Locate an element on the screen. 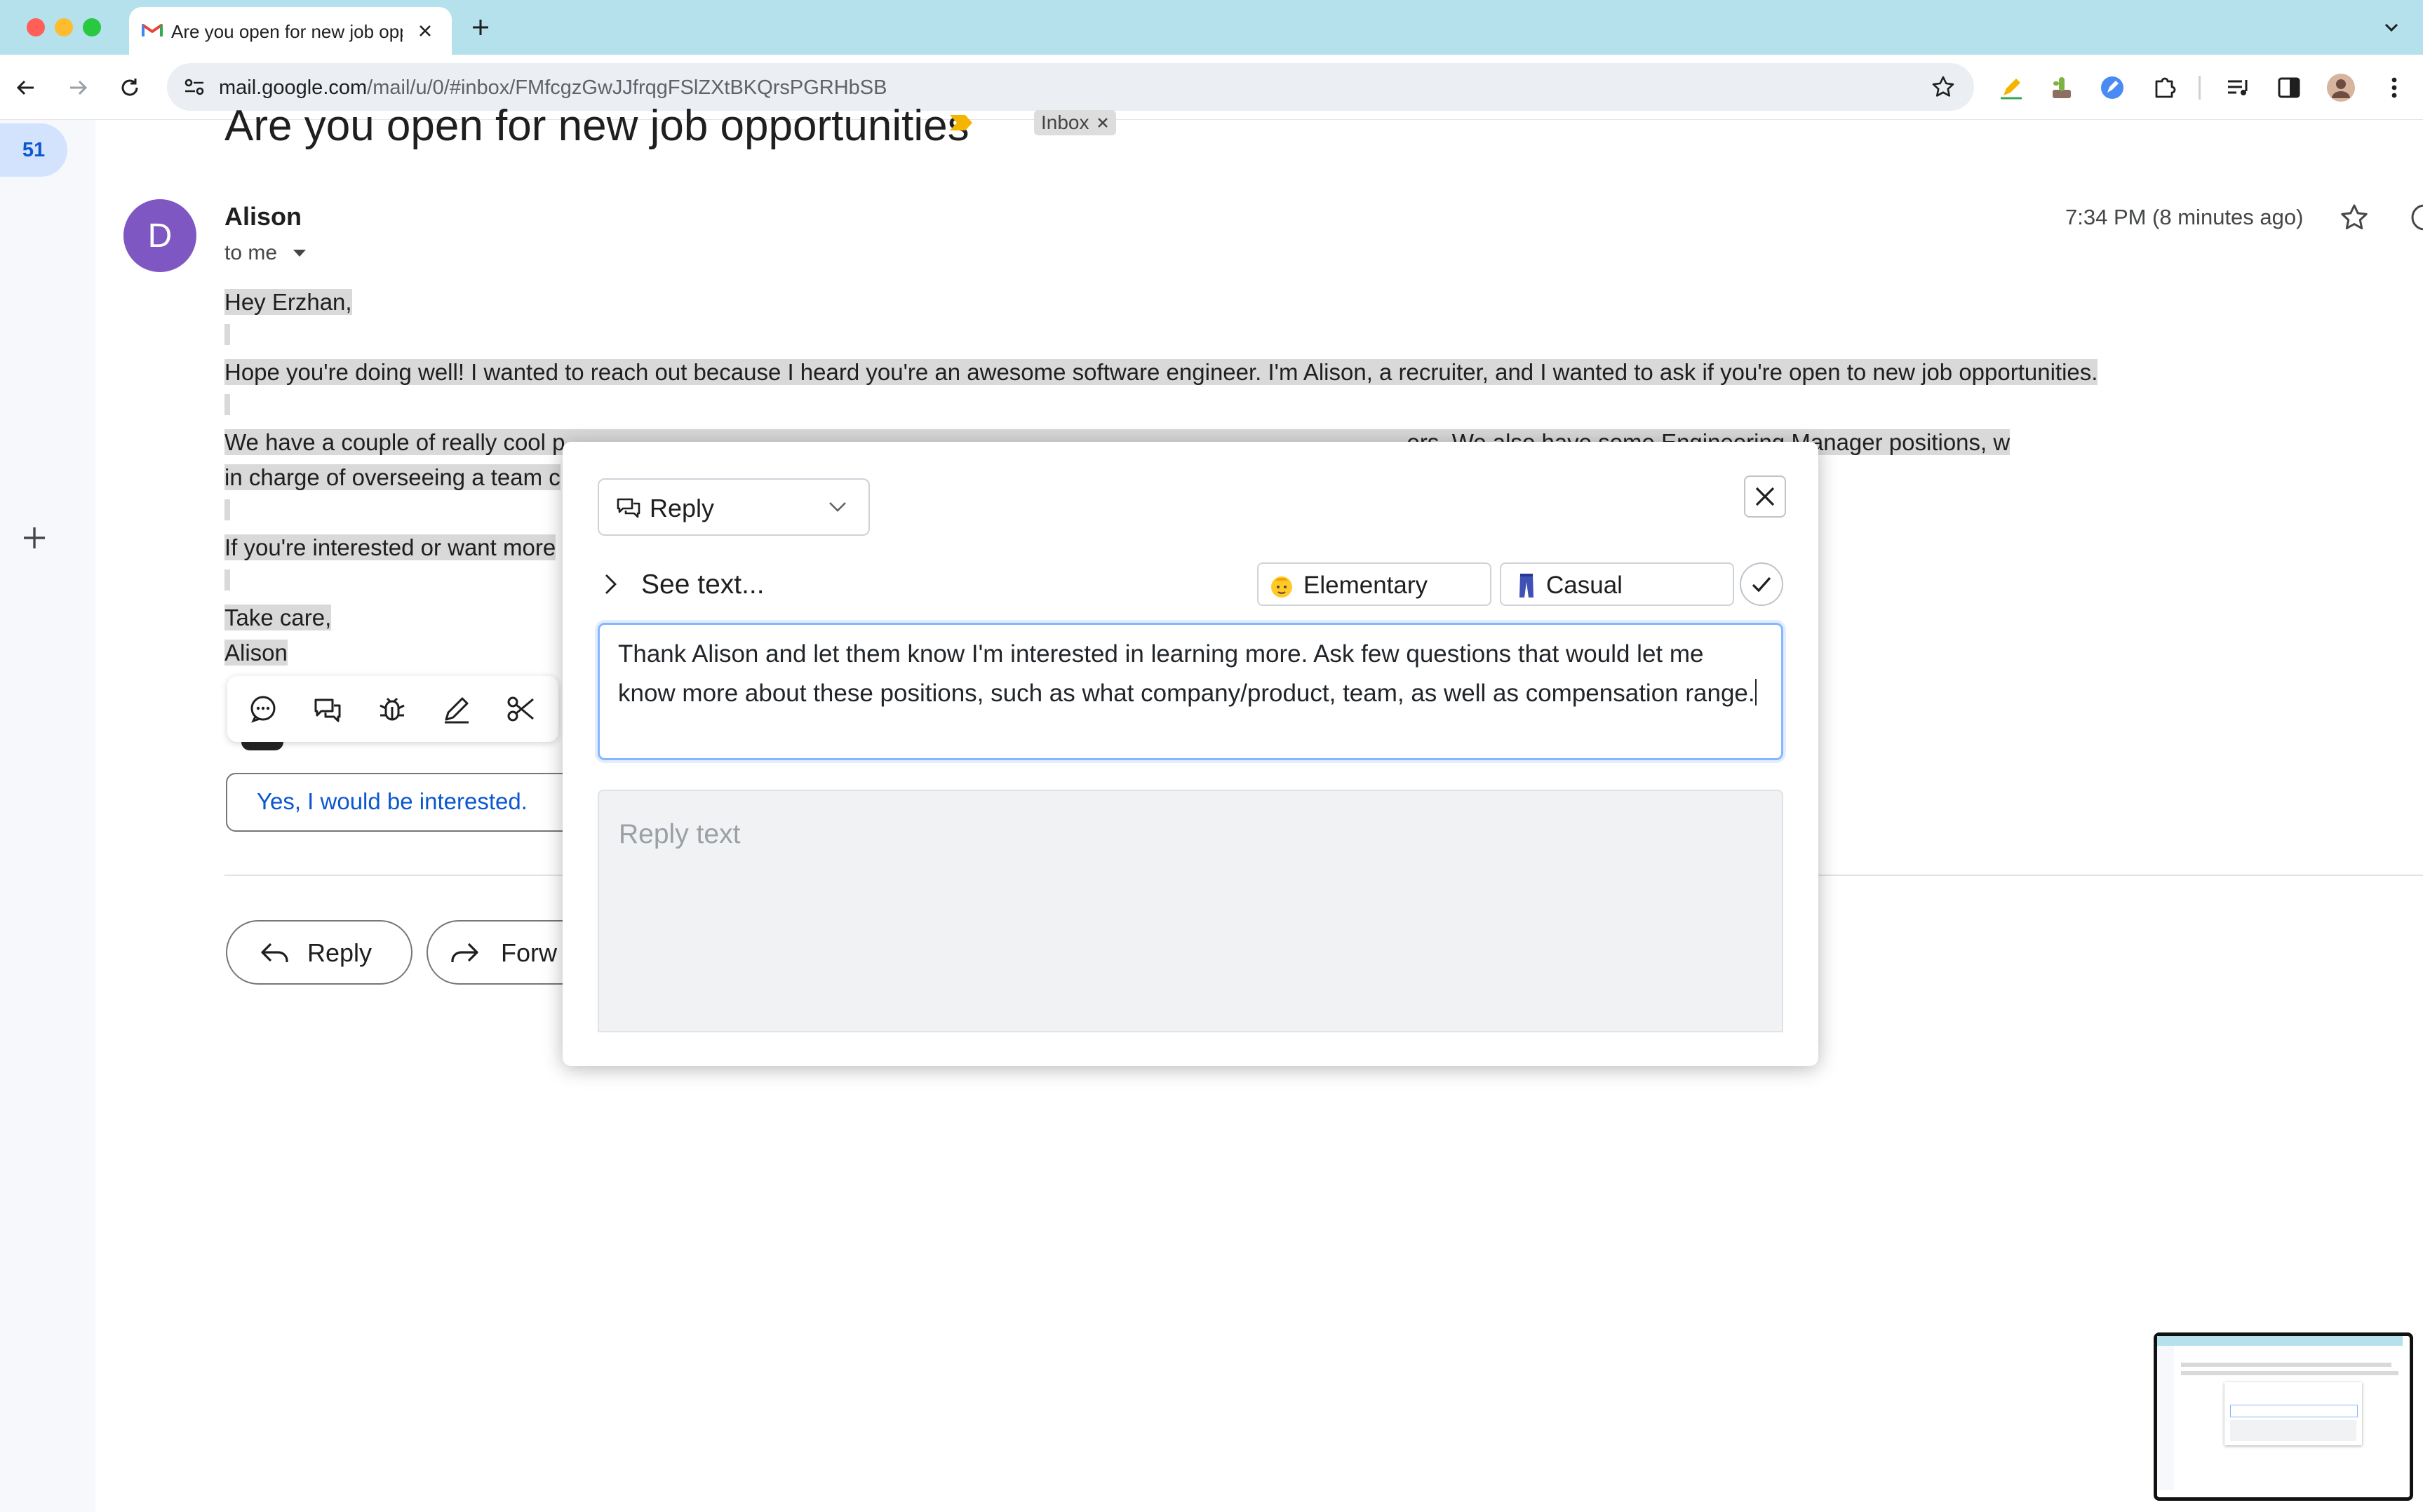 The height and width of the screenshot is (1512, 2423). selection-toolbar is located at coordinates (393, 709).